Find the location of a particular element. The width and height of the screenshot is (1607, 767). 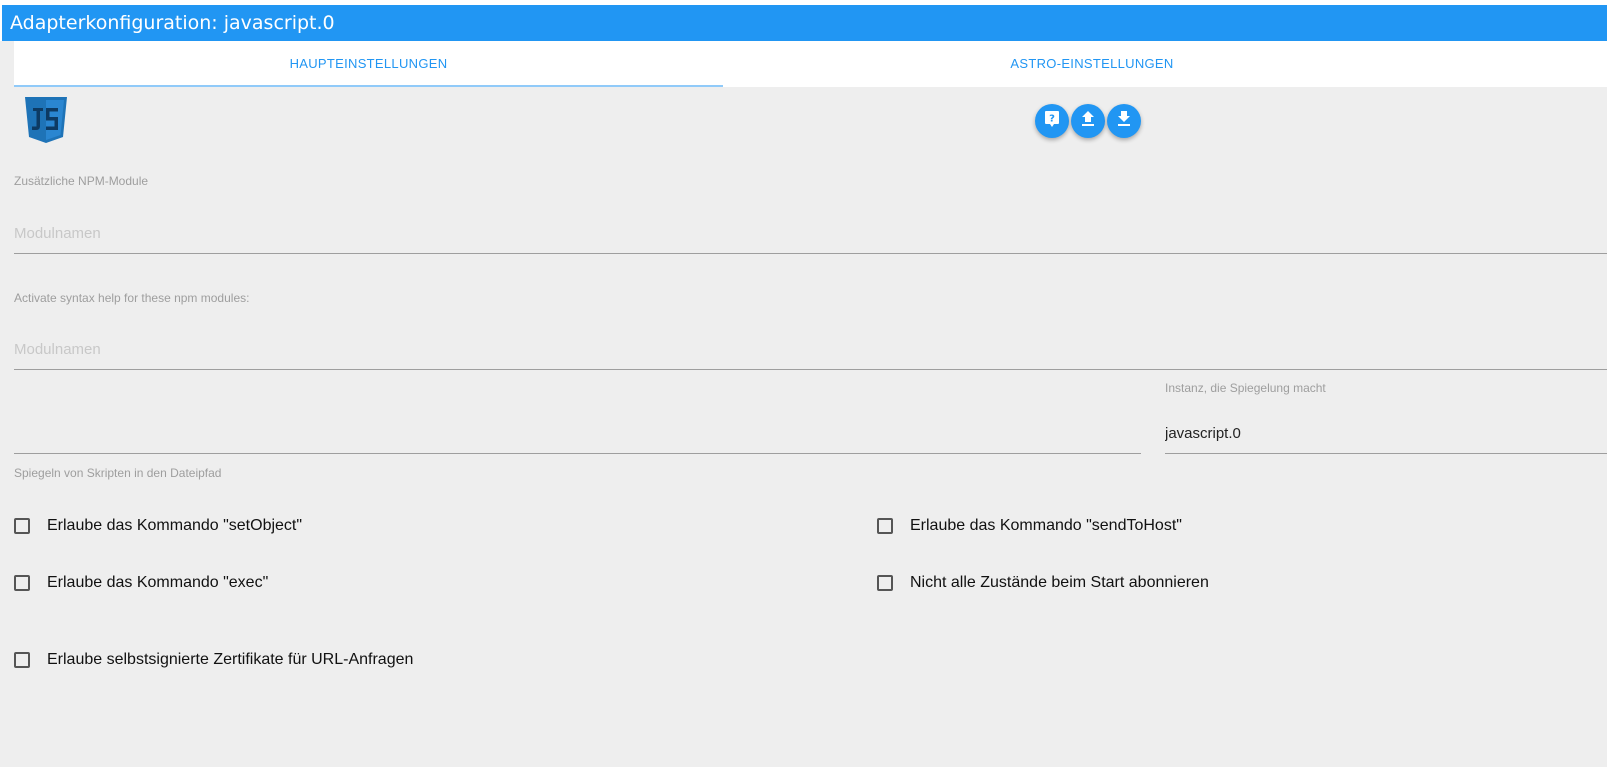

upload-button is located at coordinates (1088, 121).